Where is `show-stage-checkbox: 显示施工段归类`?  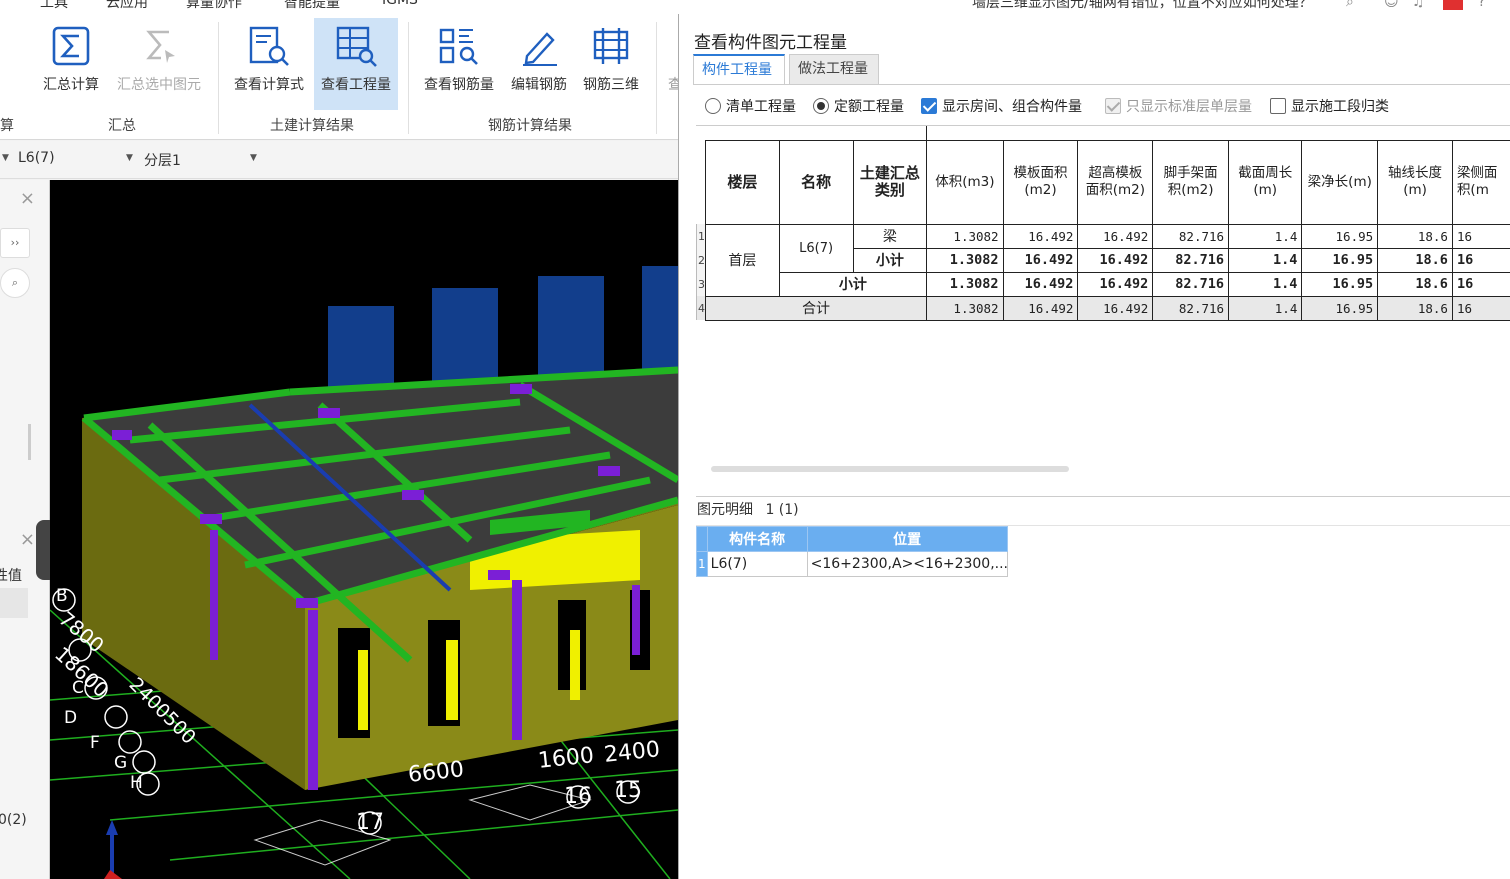 show-stage-checkbox: 显示施工段归类 is located at coordinates (1329, 106).